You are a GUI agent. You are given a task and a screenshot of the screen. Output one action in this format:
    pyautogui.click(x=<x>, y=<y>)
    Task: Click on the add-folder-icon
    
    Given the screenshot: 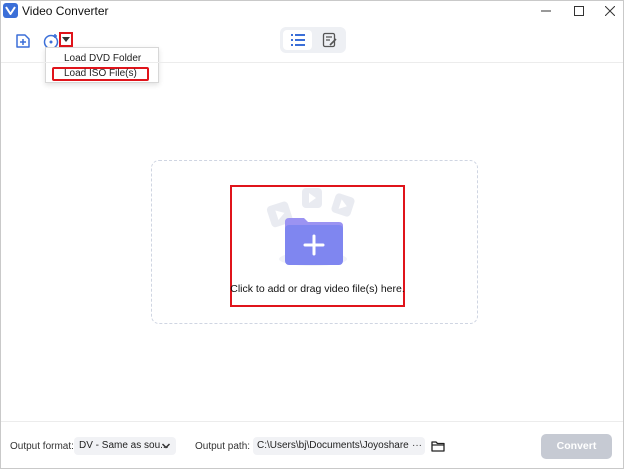 What is the action you would take?
    pyautogui.click(x=310, y=227)
    